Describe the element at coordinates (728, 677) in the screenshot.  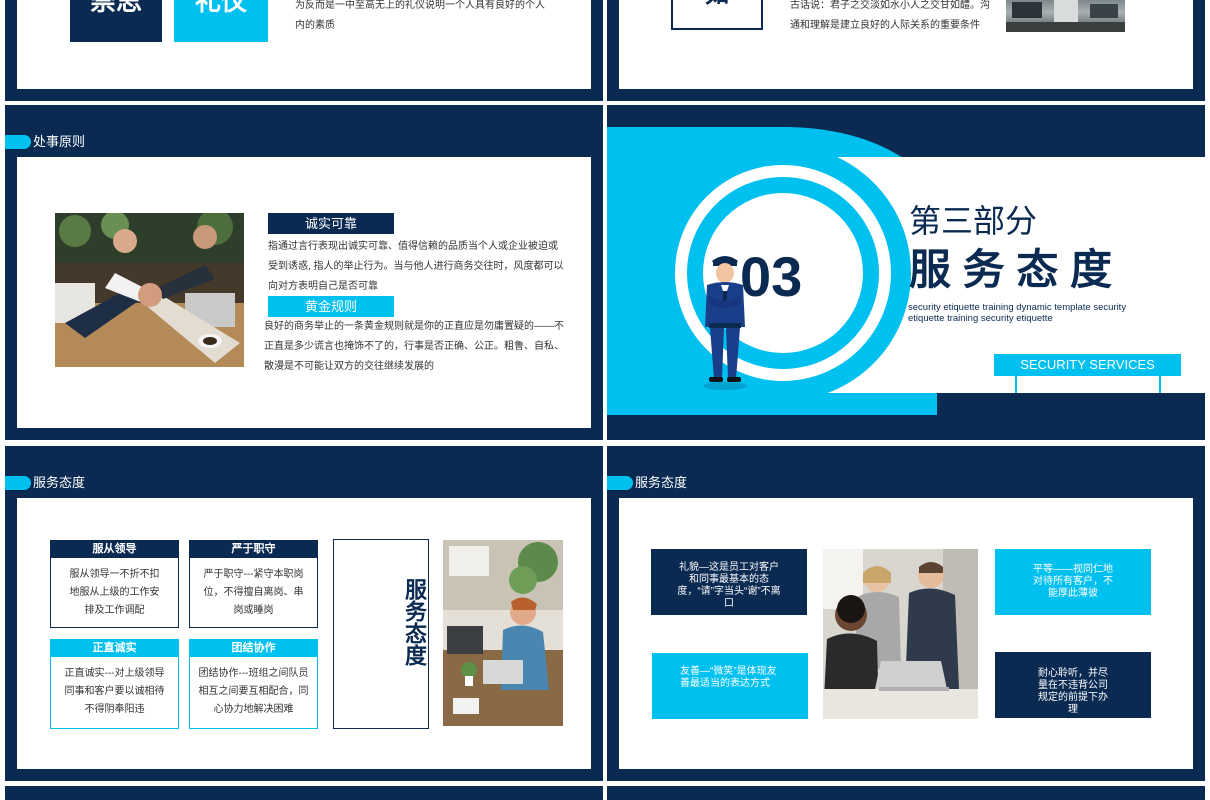
I see `box-friendly-text: 友善—“微笑”是体现友善最适当的表达方式` at that location.